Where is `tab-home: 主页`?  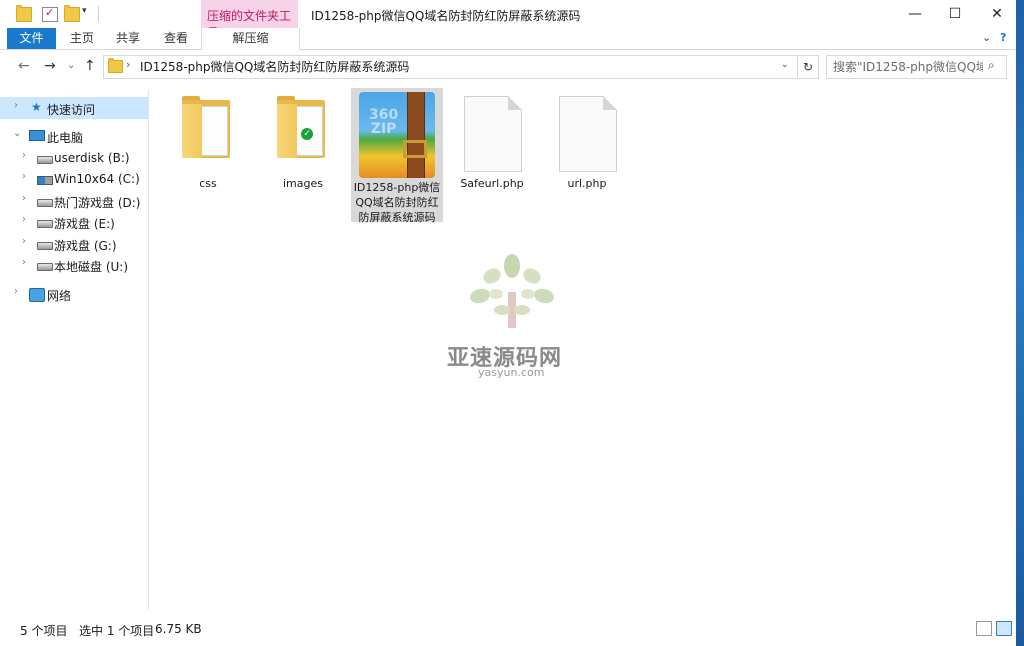
tab-home: 主页 is located at coordinates (82, 38).